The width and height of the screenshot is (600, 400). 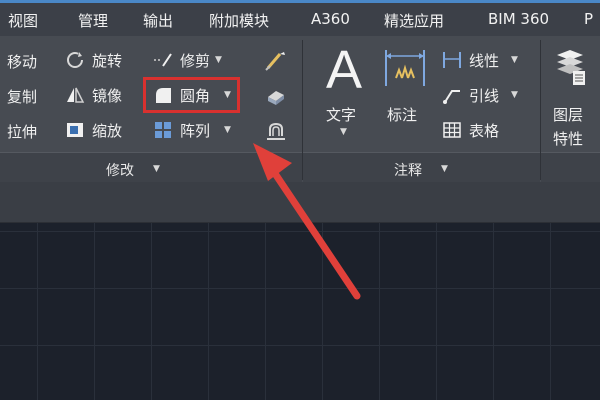 I want to click on copy-button: 复制, so click(x=22, y=96).